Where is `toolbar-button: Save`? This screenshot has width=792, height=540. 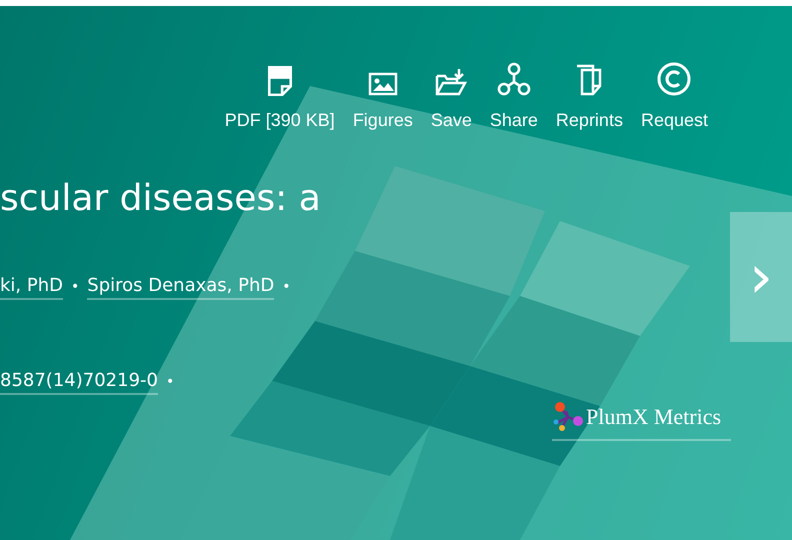 toolbar-button: Save is located at coordinates (451, 96).